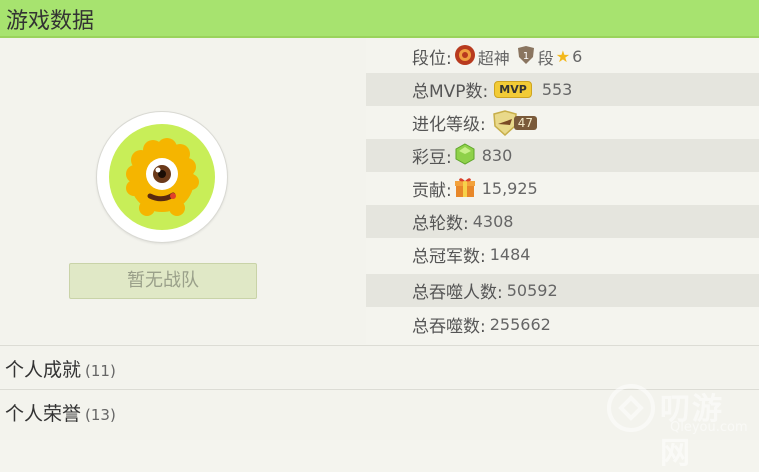  What do you see at coordinates (50, 21) in the screenshot?
I see `page-title: 游戏数据` at bounding box center [50, 21].